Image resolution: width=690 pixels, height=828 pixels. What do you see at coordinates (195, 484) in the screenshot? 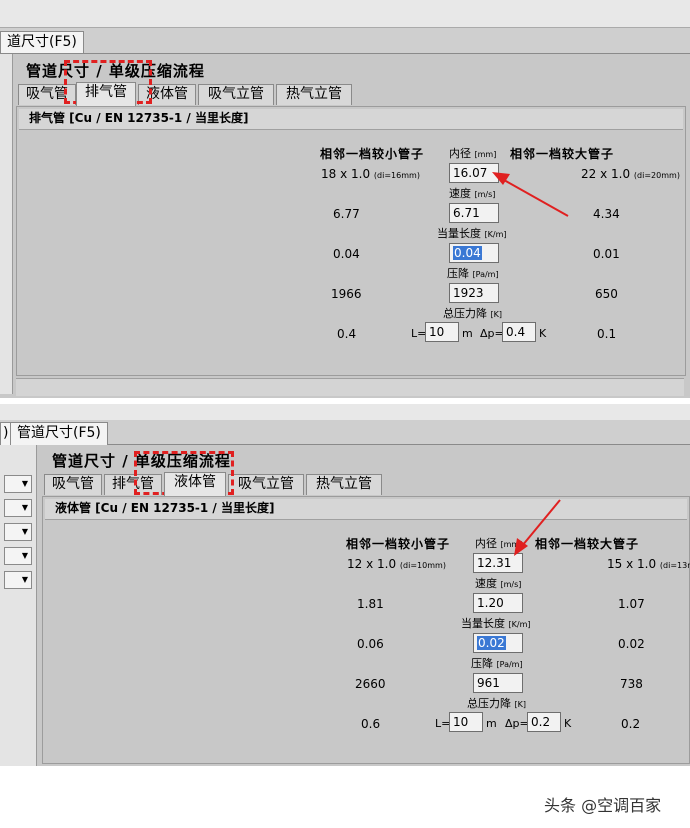
I see `tab-liquid: 液体管` at bounding box center [195, 484].